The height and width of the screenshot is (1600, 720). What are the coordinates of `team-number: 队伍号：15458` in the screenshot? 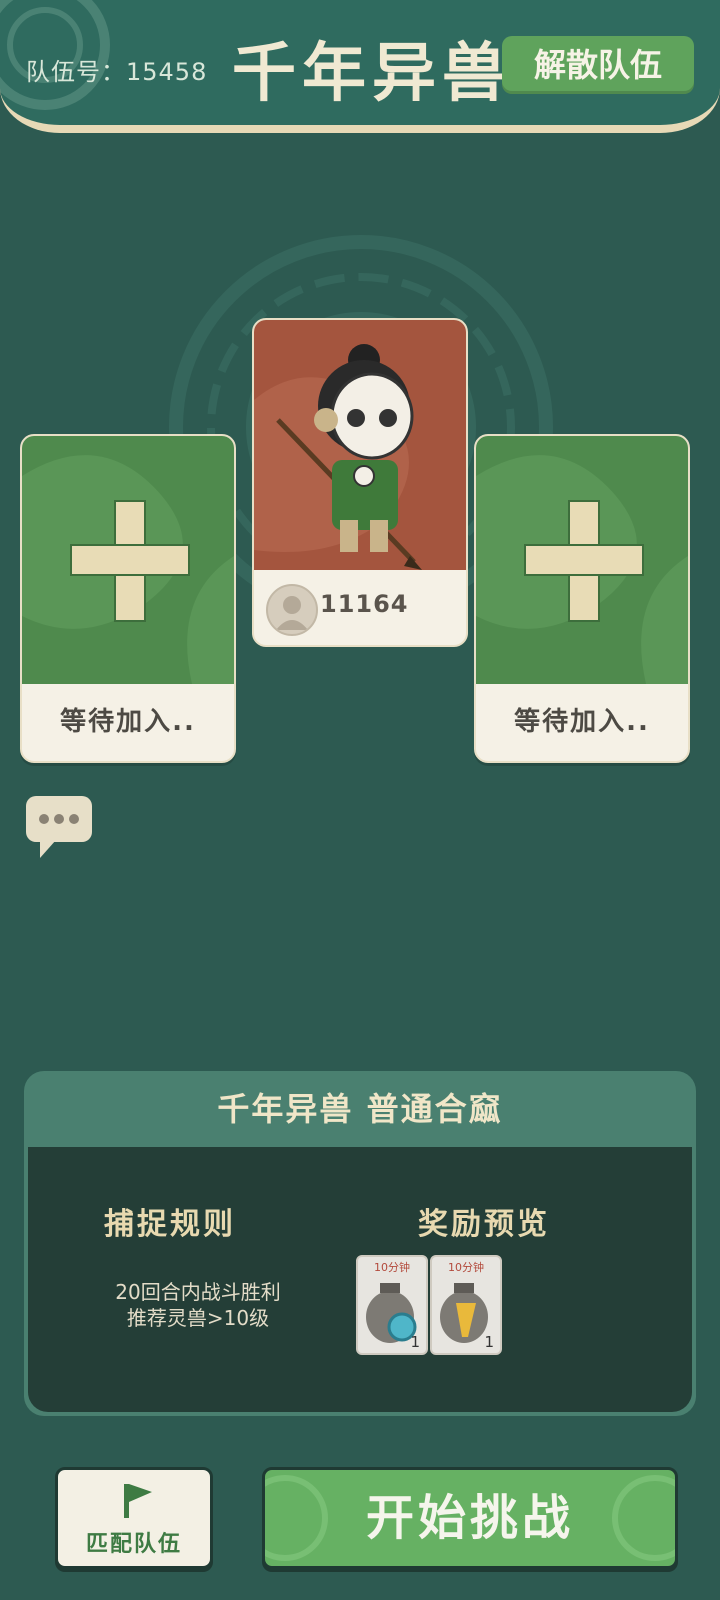 It's located at (117, 72).